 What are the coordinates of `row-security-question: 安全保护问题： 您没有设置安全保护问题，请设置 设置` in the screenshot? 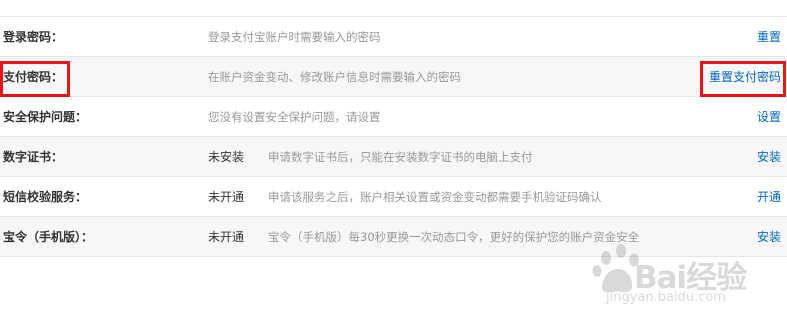 It's located at (393, 117).